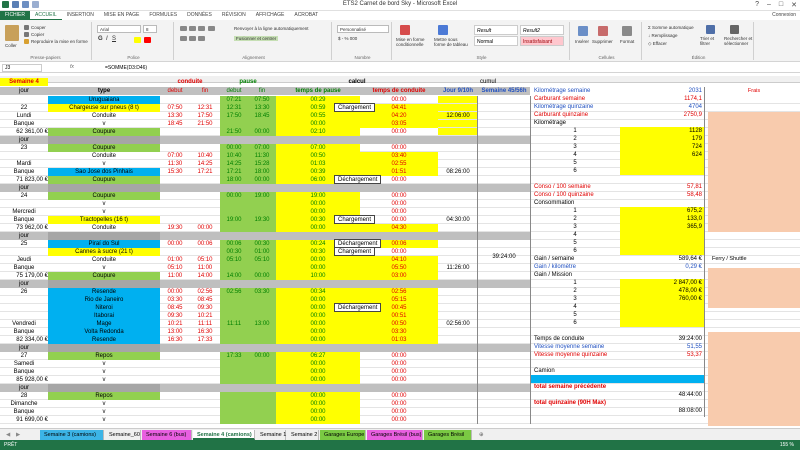 The height and width of the screenshot is (450, 800). Describe the element at coordinates (205, 276) in the screenshot. I see `fin-cell: 14:00` at that location.